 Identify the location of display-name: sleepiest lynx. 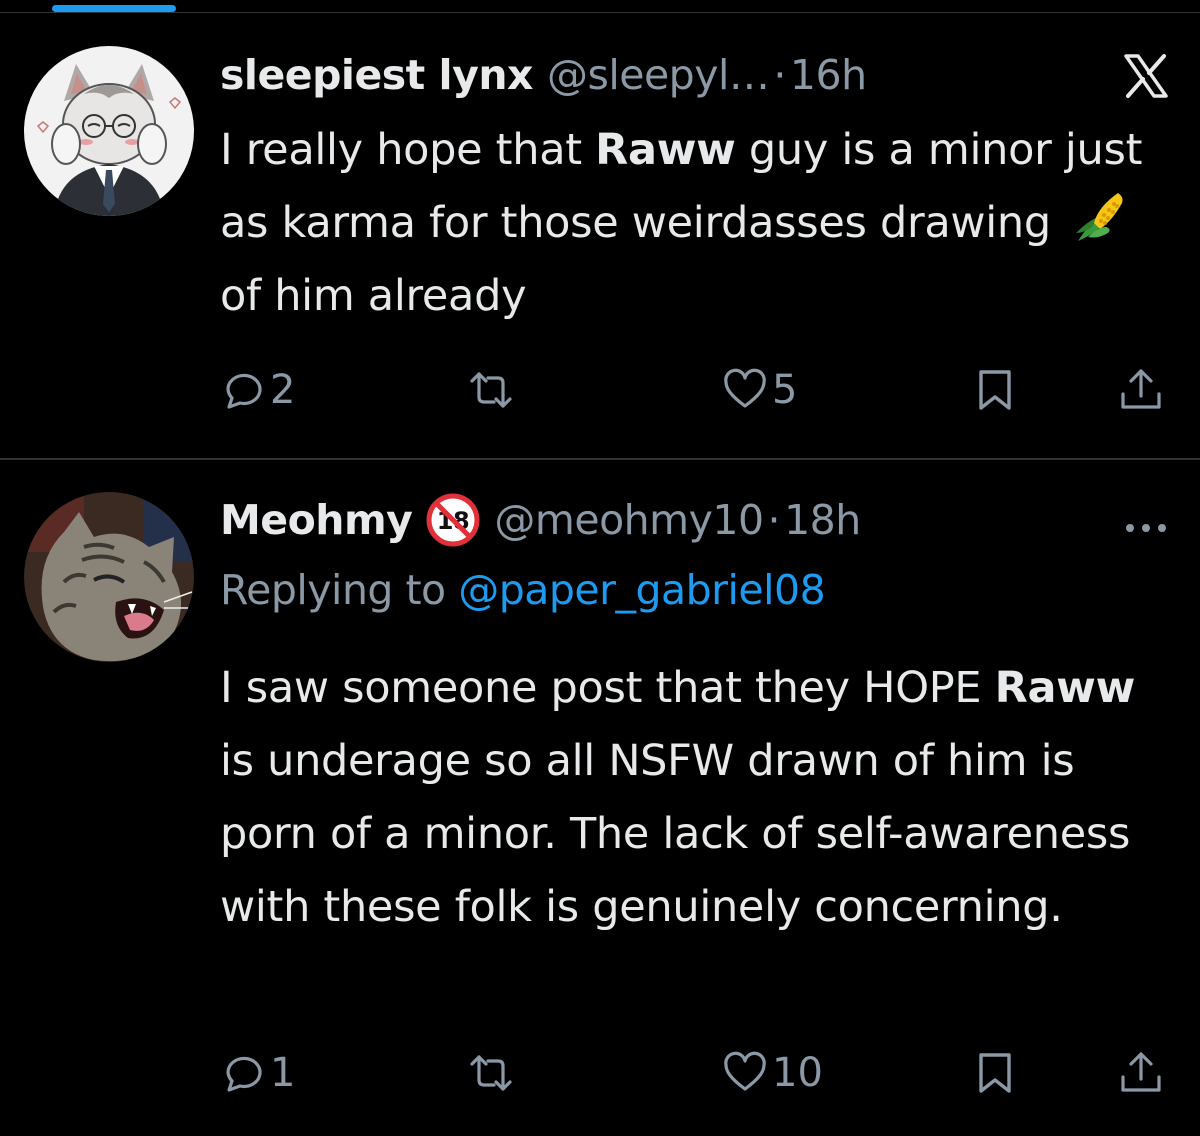
(376, 75).